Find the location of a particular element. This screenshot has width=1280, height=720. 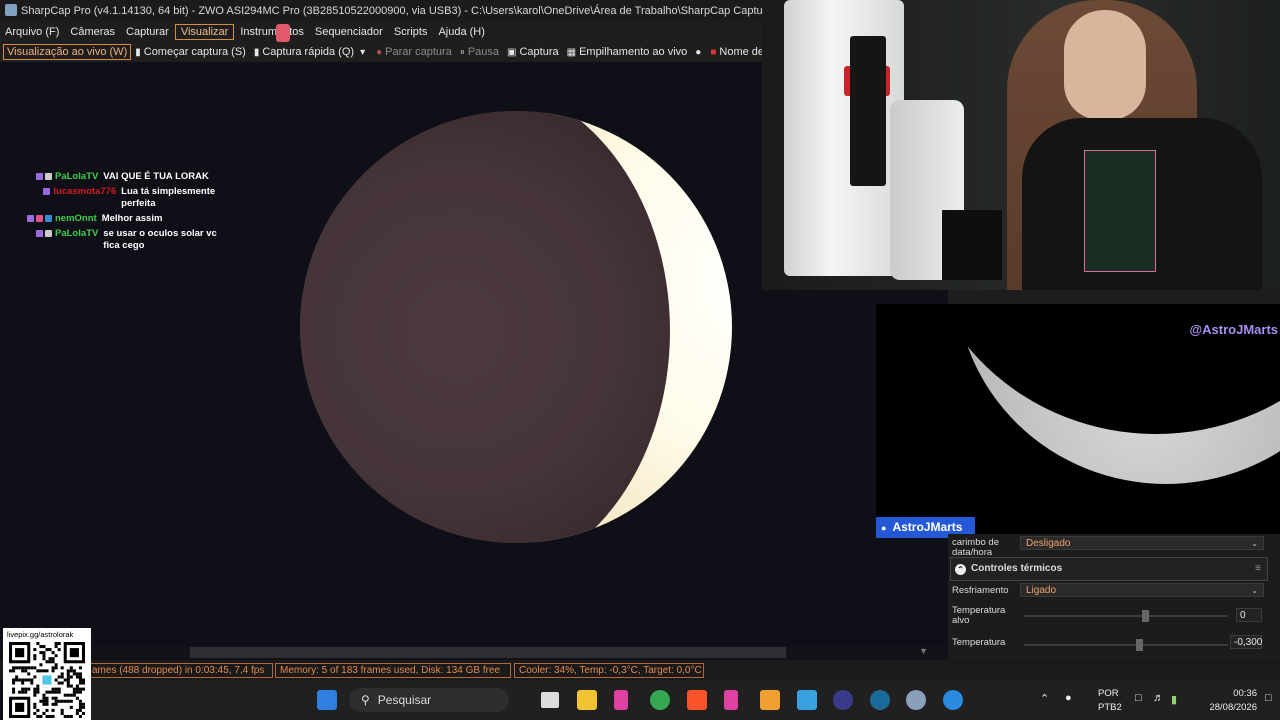

start-capture-button: ▮ Começar captura (S) is located at coordinates (190, 52).